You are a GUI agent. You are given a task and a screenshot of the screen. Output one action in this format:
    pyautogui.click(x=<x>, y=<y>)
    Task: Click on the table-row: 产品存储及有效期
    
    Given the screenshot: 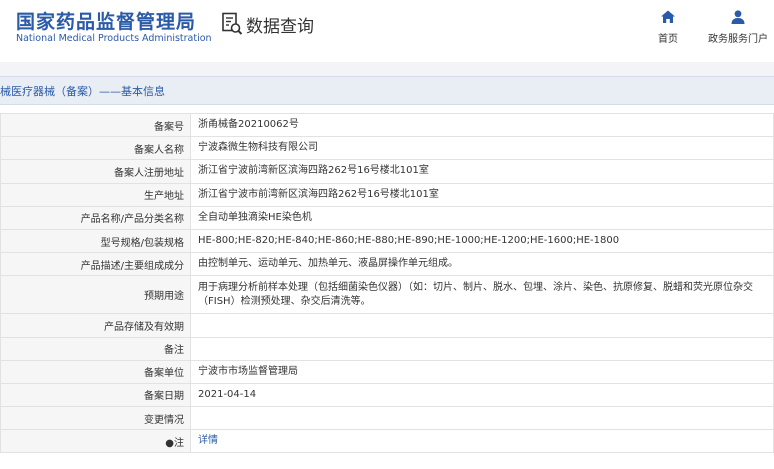 What is the action you would take?
    pyautogui.click(x=387, y=325)
    